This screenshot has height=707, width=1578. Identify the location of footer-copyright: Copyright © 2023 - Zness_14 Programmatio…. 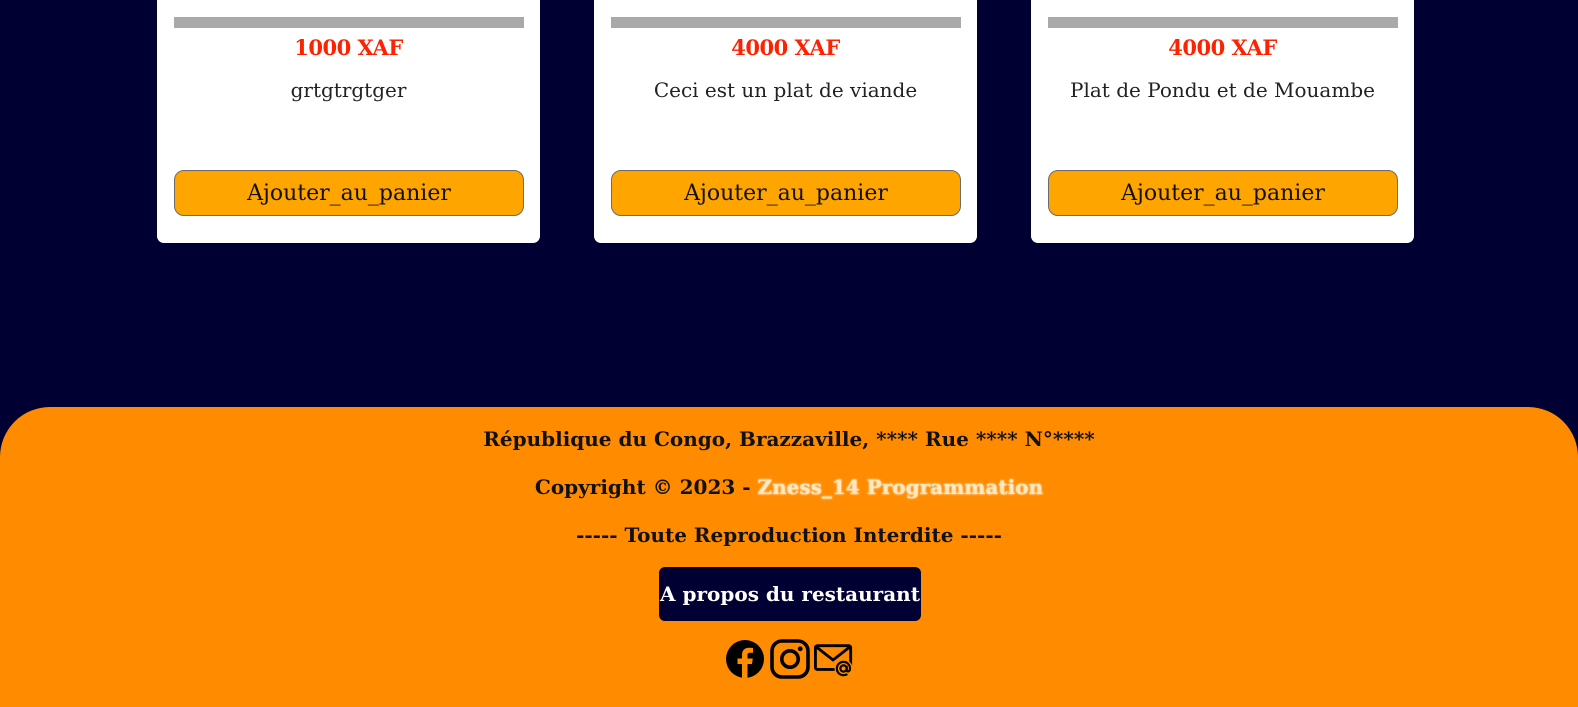
(789, 487).